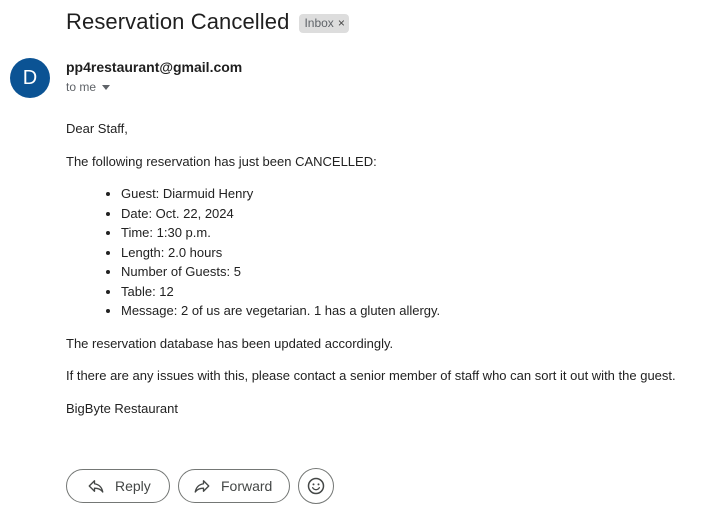 The height and width of the screenshot is (528, 703). Describe the element at coordinates (106, 87) in the screenshot. I see `chevron-down-icon` at that location.